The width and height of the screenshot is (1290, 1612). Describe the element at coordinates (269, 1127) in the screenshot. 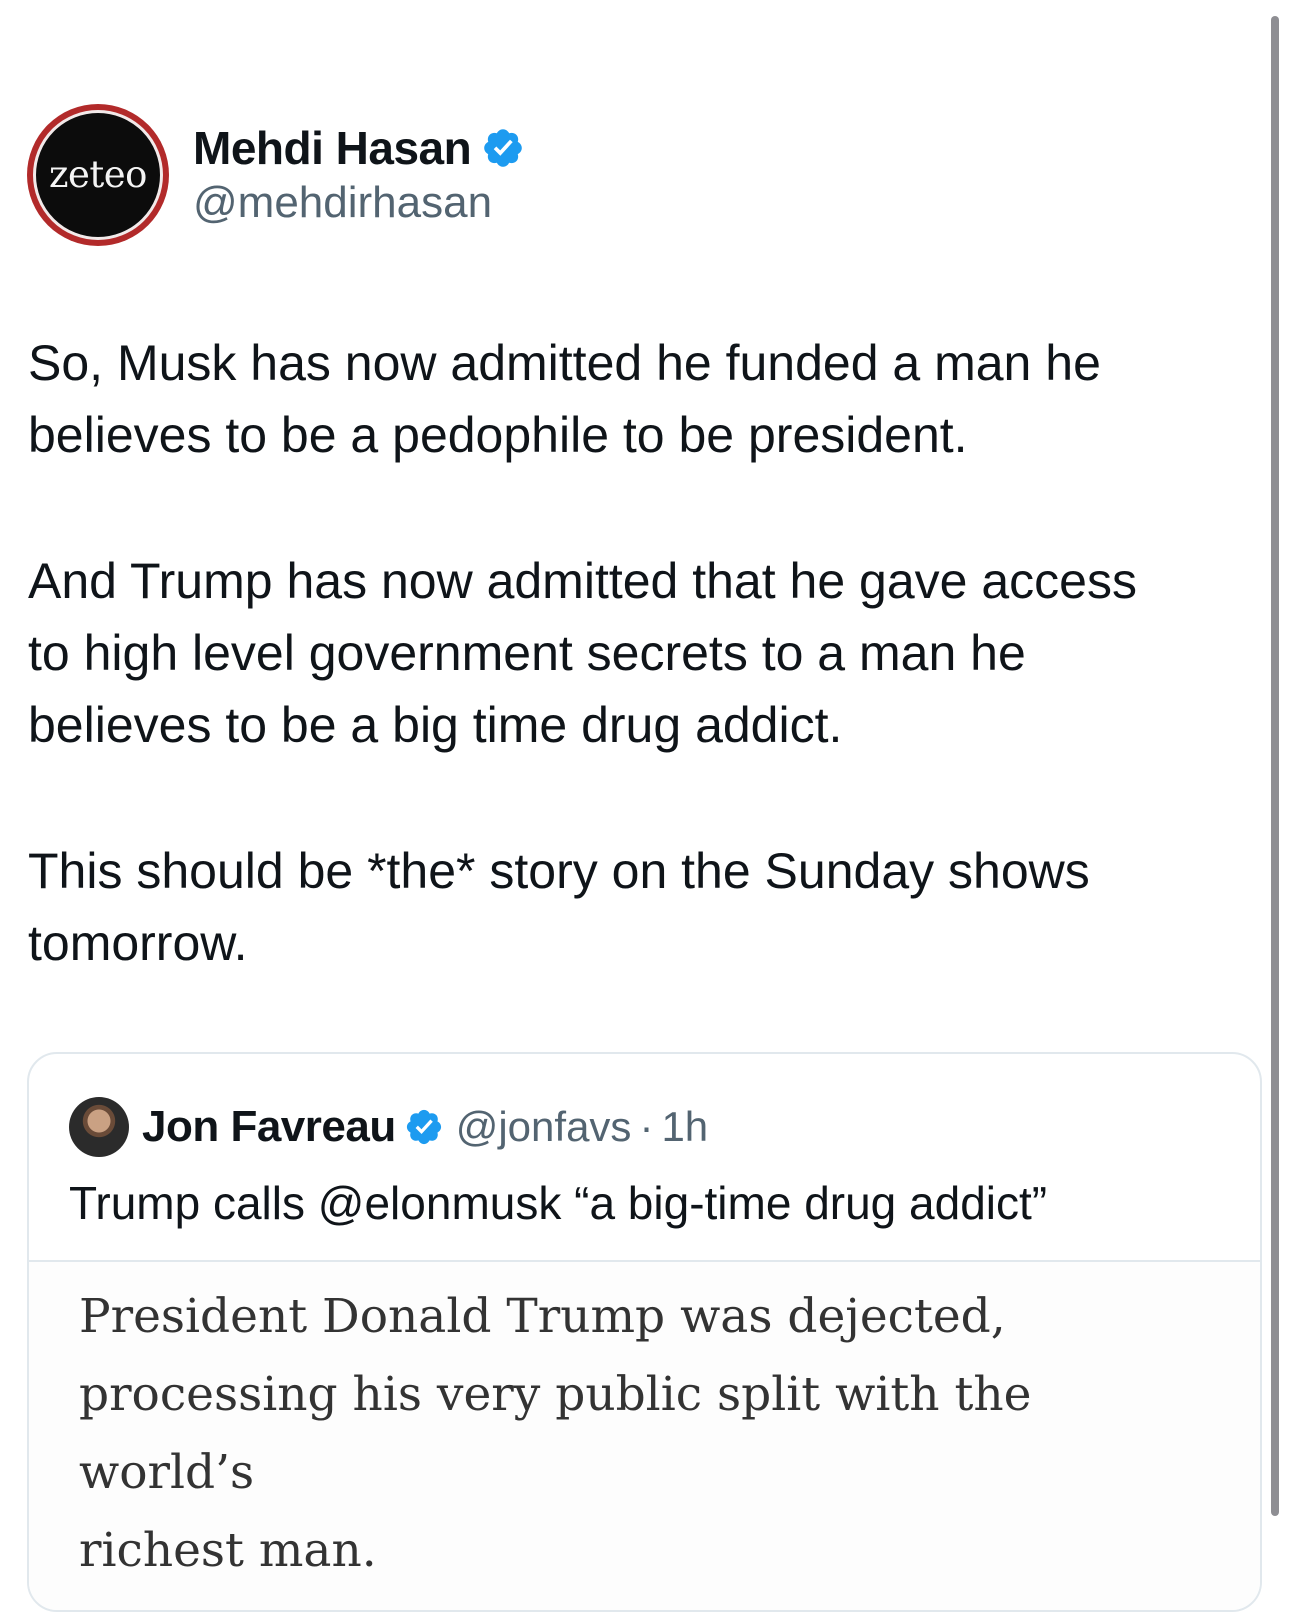

I see `quoted-author-name: Jon Favreau` at that location.